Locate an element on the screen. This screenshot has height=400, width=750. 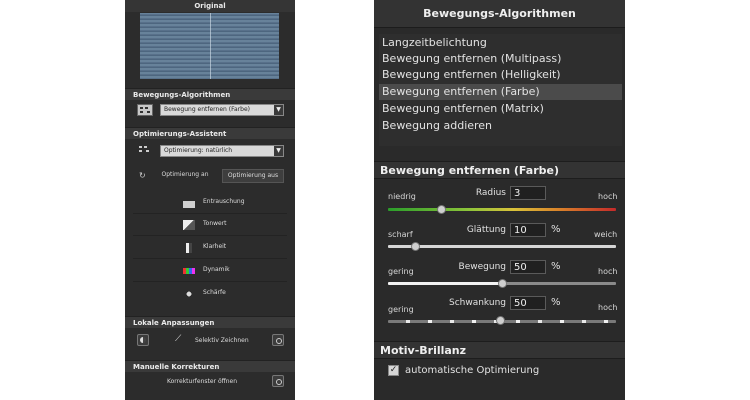
smoothing-max-label: weich is located at coordinates (606, 234).